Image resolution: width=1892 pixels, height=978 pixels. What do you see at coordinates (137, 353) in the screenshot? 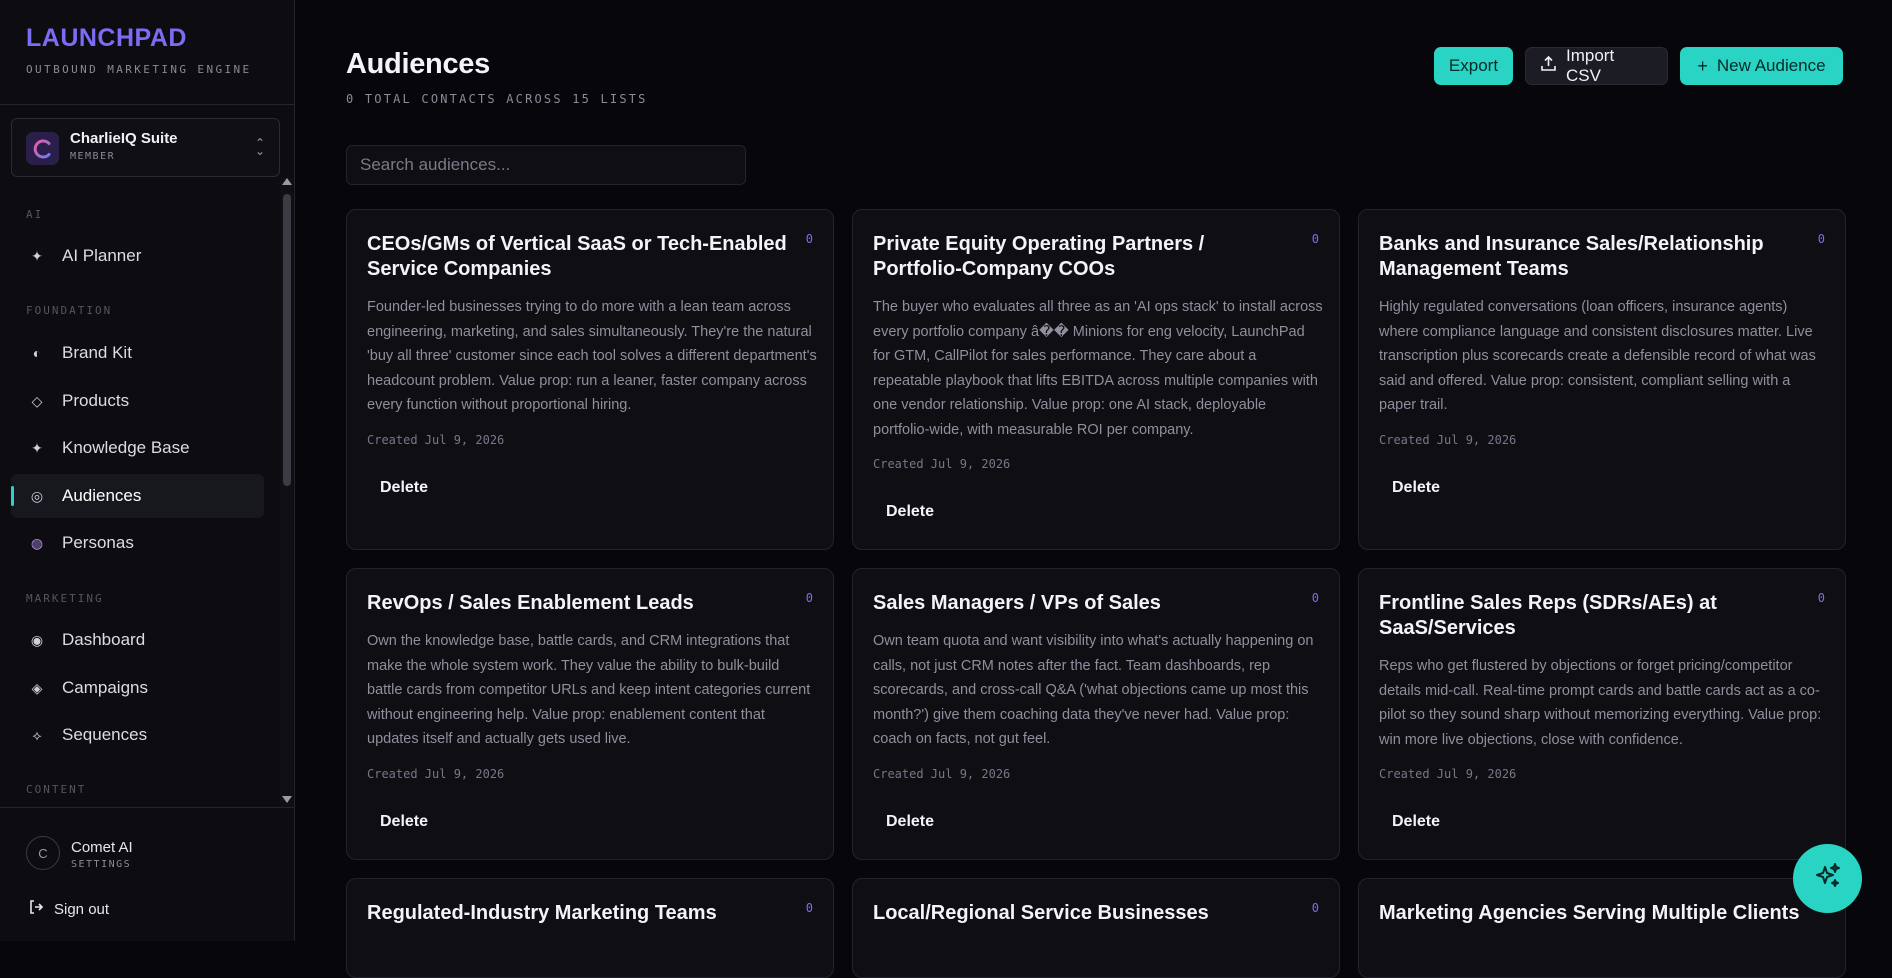
I see `sidebar-item-brand-kit: ◐ Brand Kit` at bounding box center [137, 353].